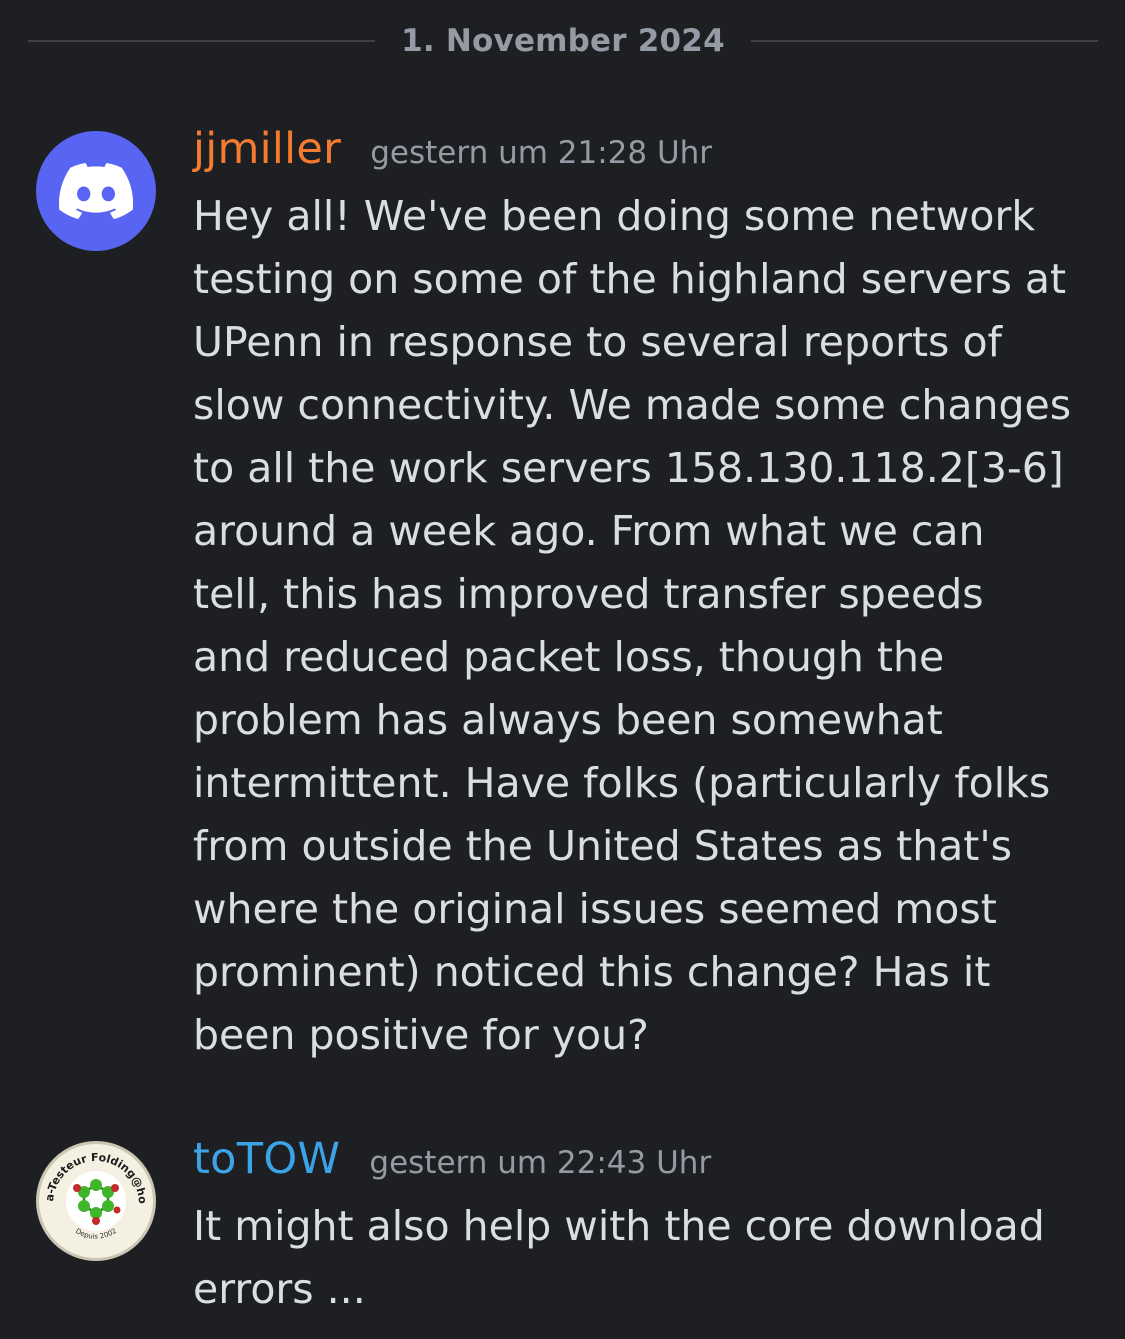 The height and width of the screenshot is (1339, 1125). I want to click on username: jjmiller, so click(267, 149).